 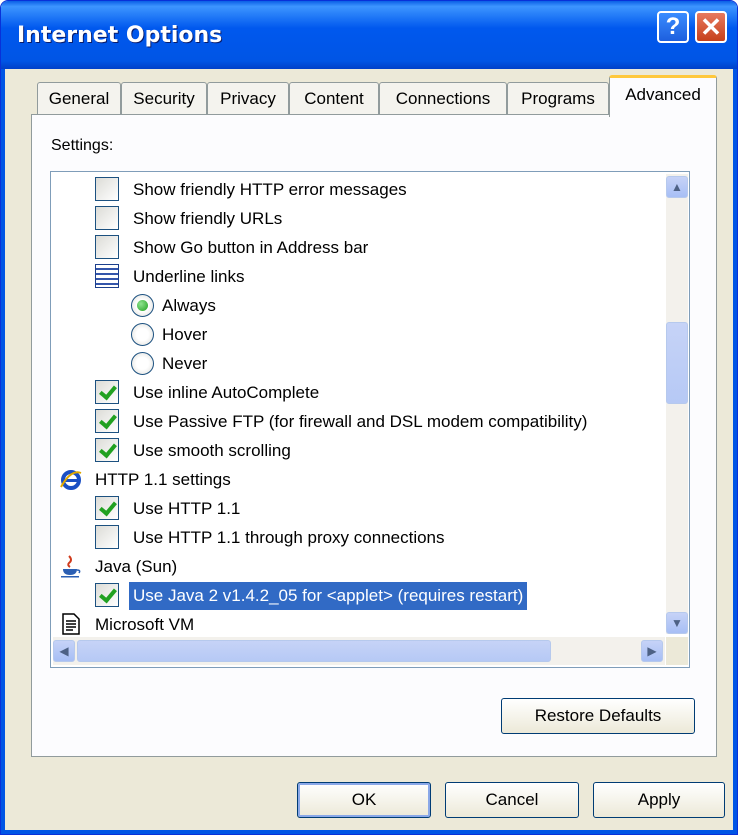 What do you see at coordinates (187, 508) in the screenshot?
I see `setting-label: Use HTTP 1.1` at bounding box center [187, 508].